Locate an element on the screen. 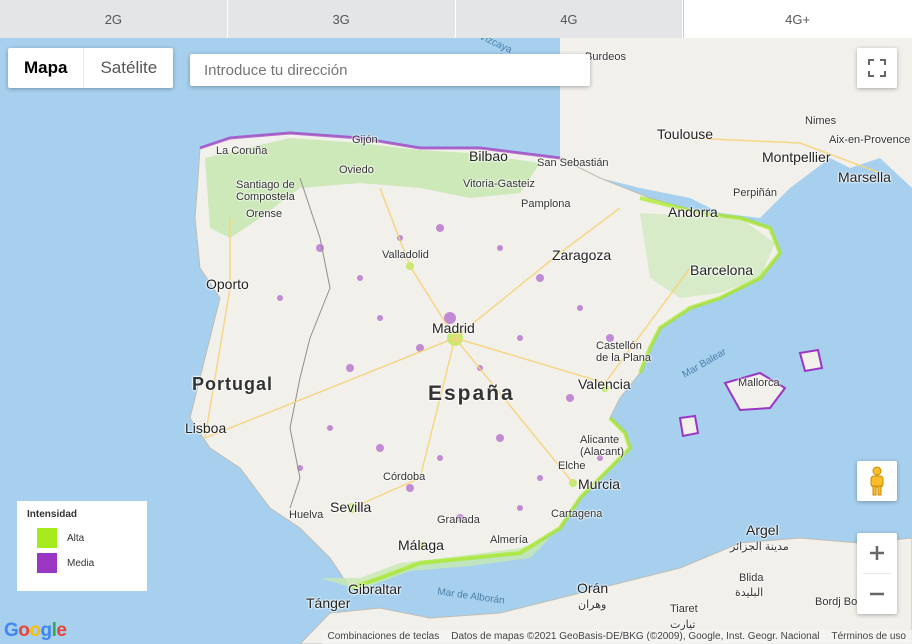 The height and width of the screenshot is (644, 912). label-nimes: Nimes is located at coordinates (821, 121).